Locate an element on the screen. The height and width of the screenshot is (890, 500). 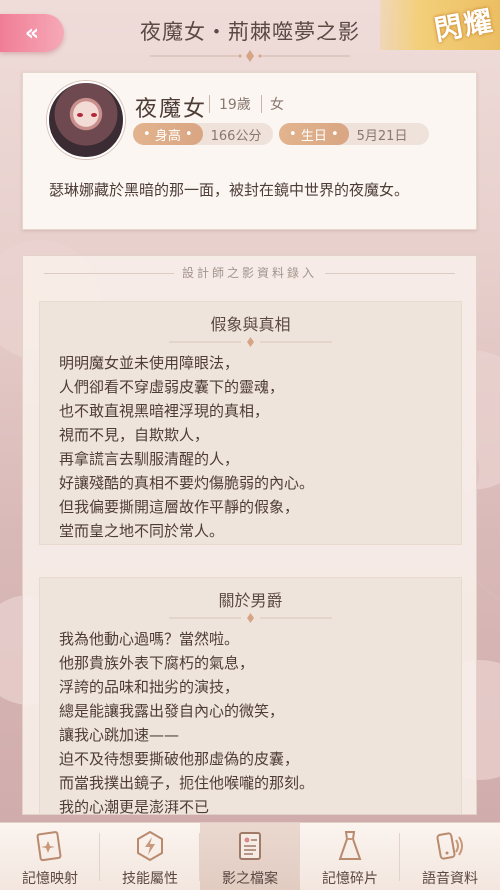
story-line: 人們卻看不穿虛弱皮囊下的靈魂， is located at coordinates (172, 387).